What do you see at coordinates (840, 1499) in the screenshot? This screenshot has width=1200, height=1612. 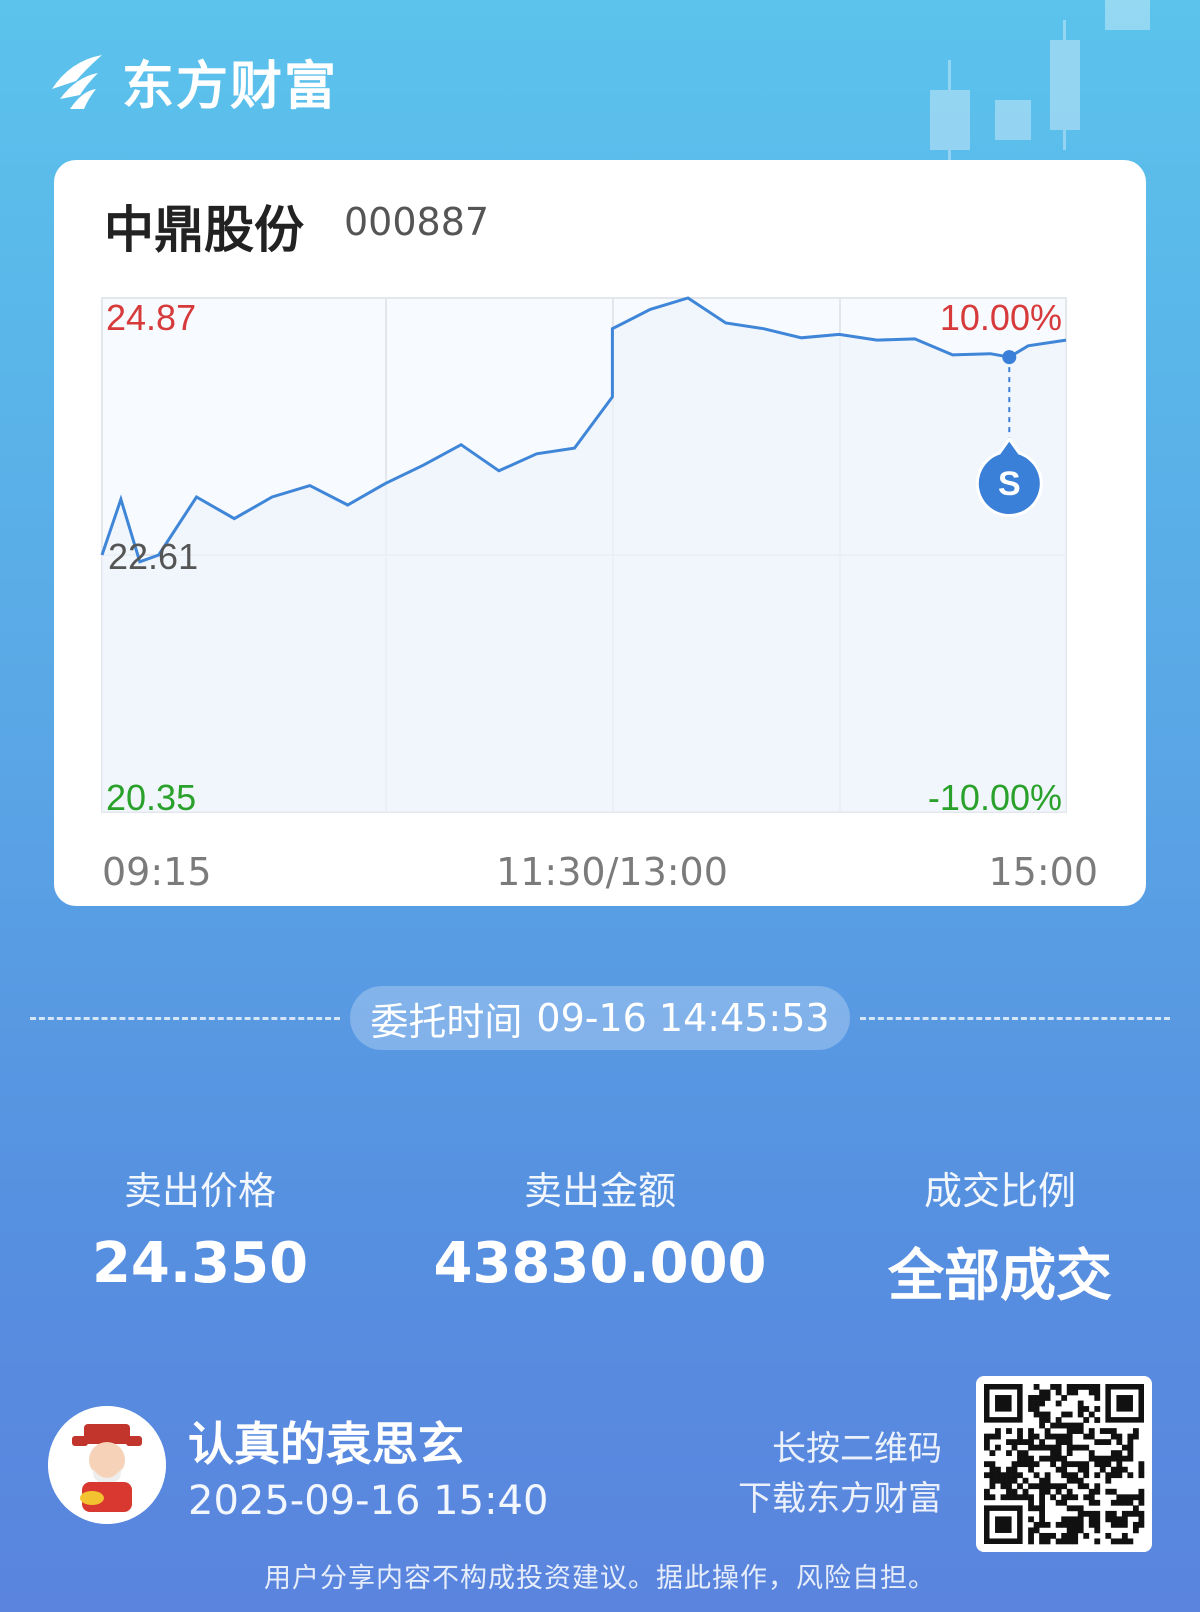 I see `qr-hint-line2: 下载东方财富` at bounding box center [840, 1499].